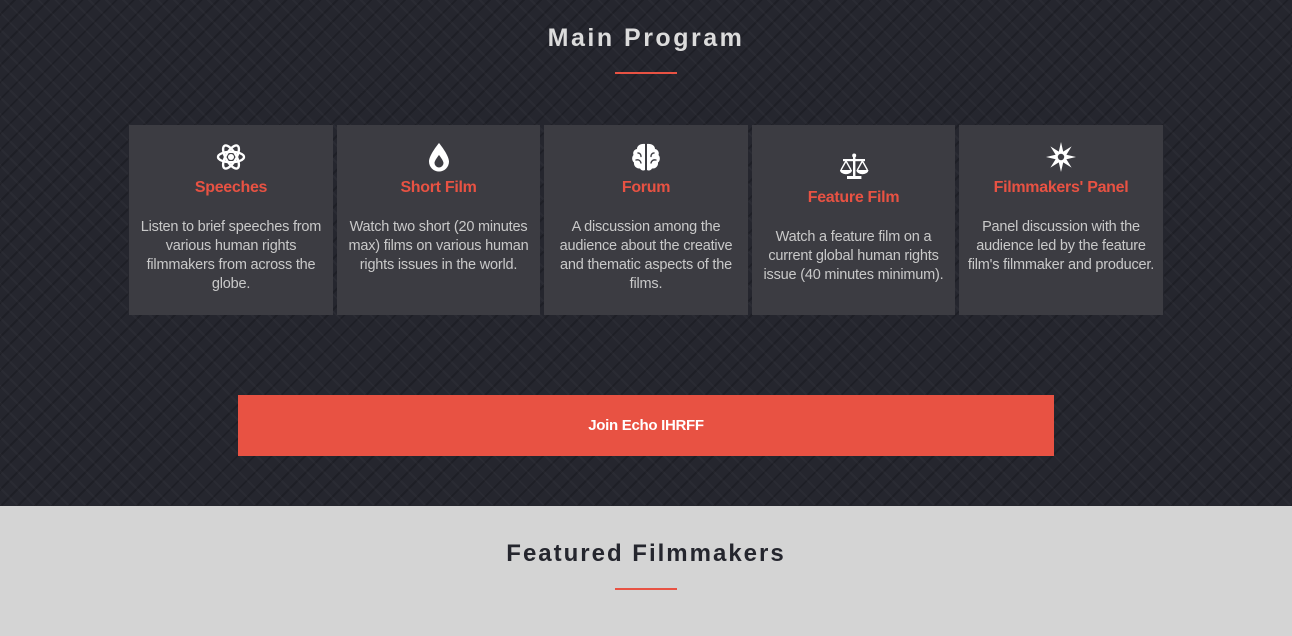 This screenshot has width=1292, height=636. What do you see at coordinates (853, 197) in the screenshot?
I see `card-title: Feature Film` at bounding box center [853, 197].